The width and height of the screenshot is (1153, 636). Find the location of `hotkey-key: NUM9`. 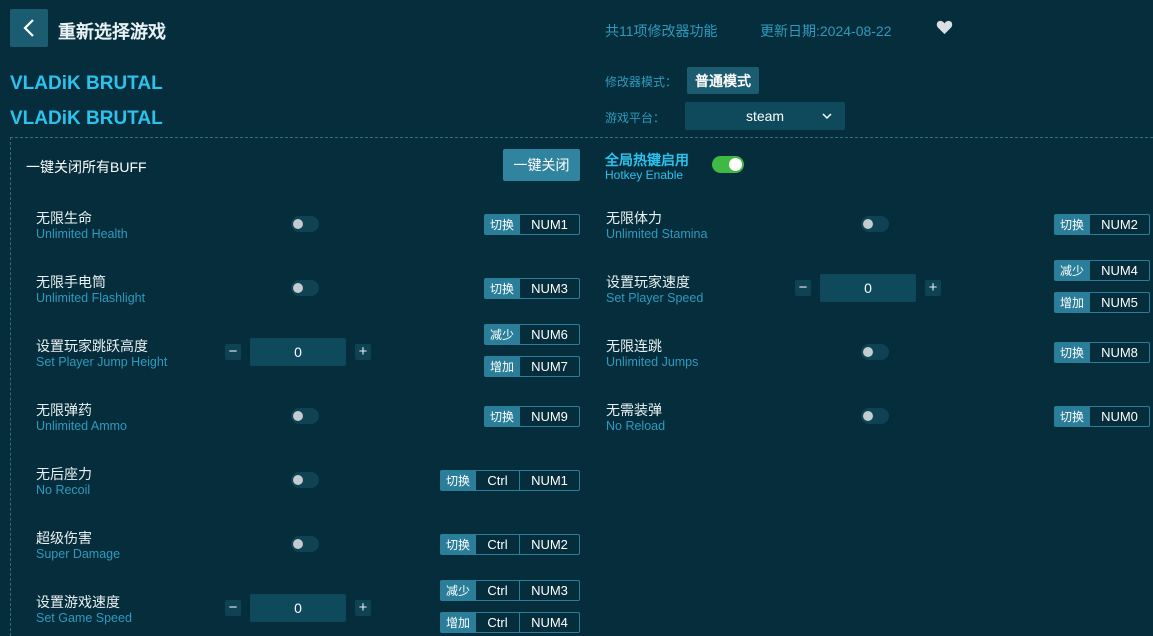

hotkey-key: NUM9 is located at coordinates (550, 416).